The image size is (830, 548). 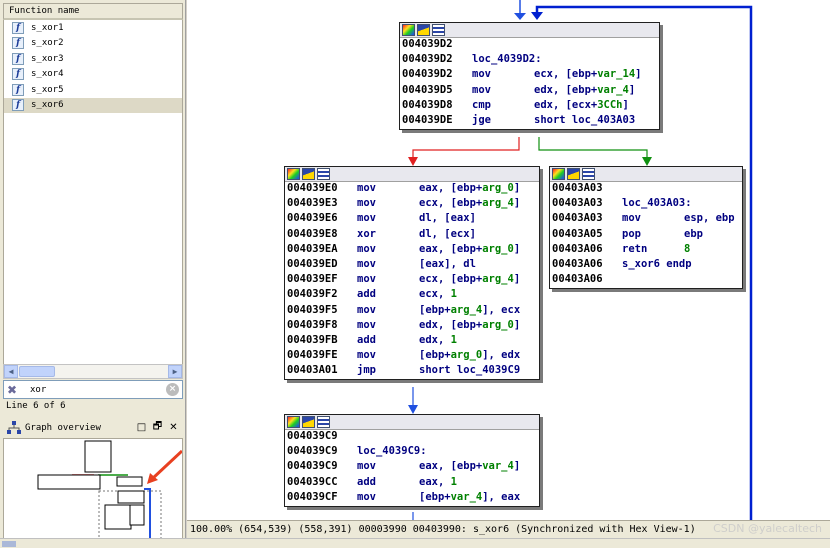 I want to click on code-line: 004039C9 mov eax, [ebp+var_4], so click(x=413, y=467).